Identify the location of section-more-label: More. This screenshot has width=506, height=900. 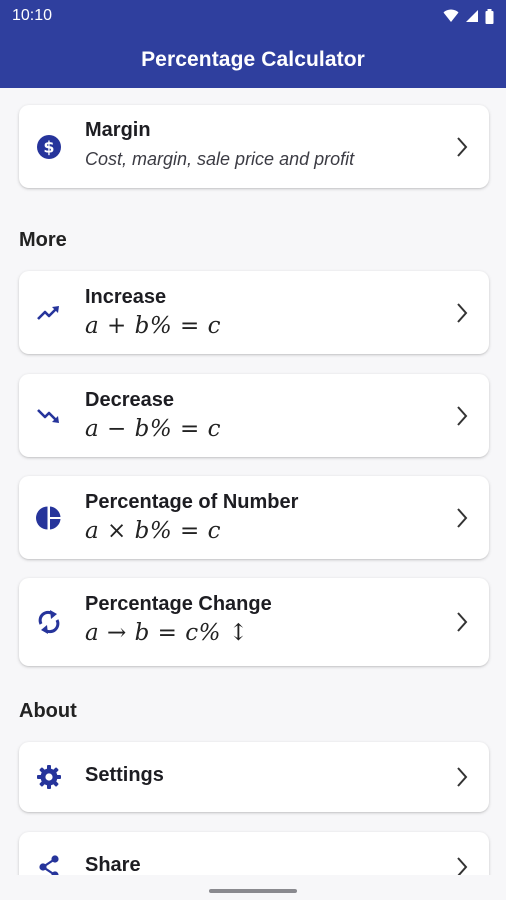
(43, 240).